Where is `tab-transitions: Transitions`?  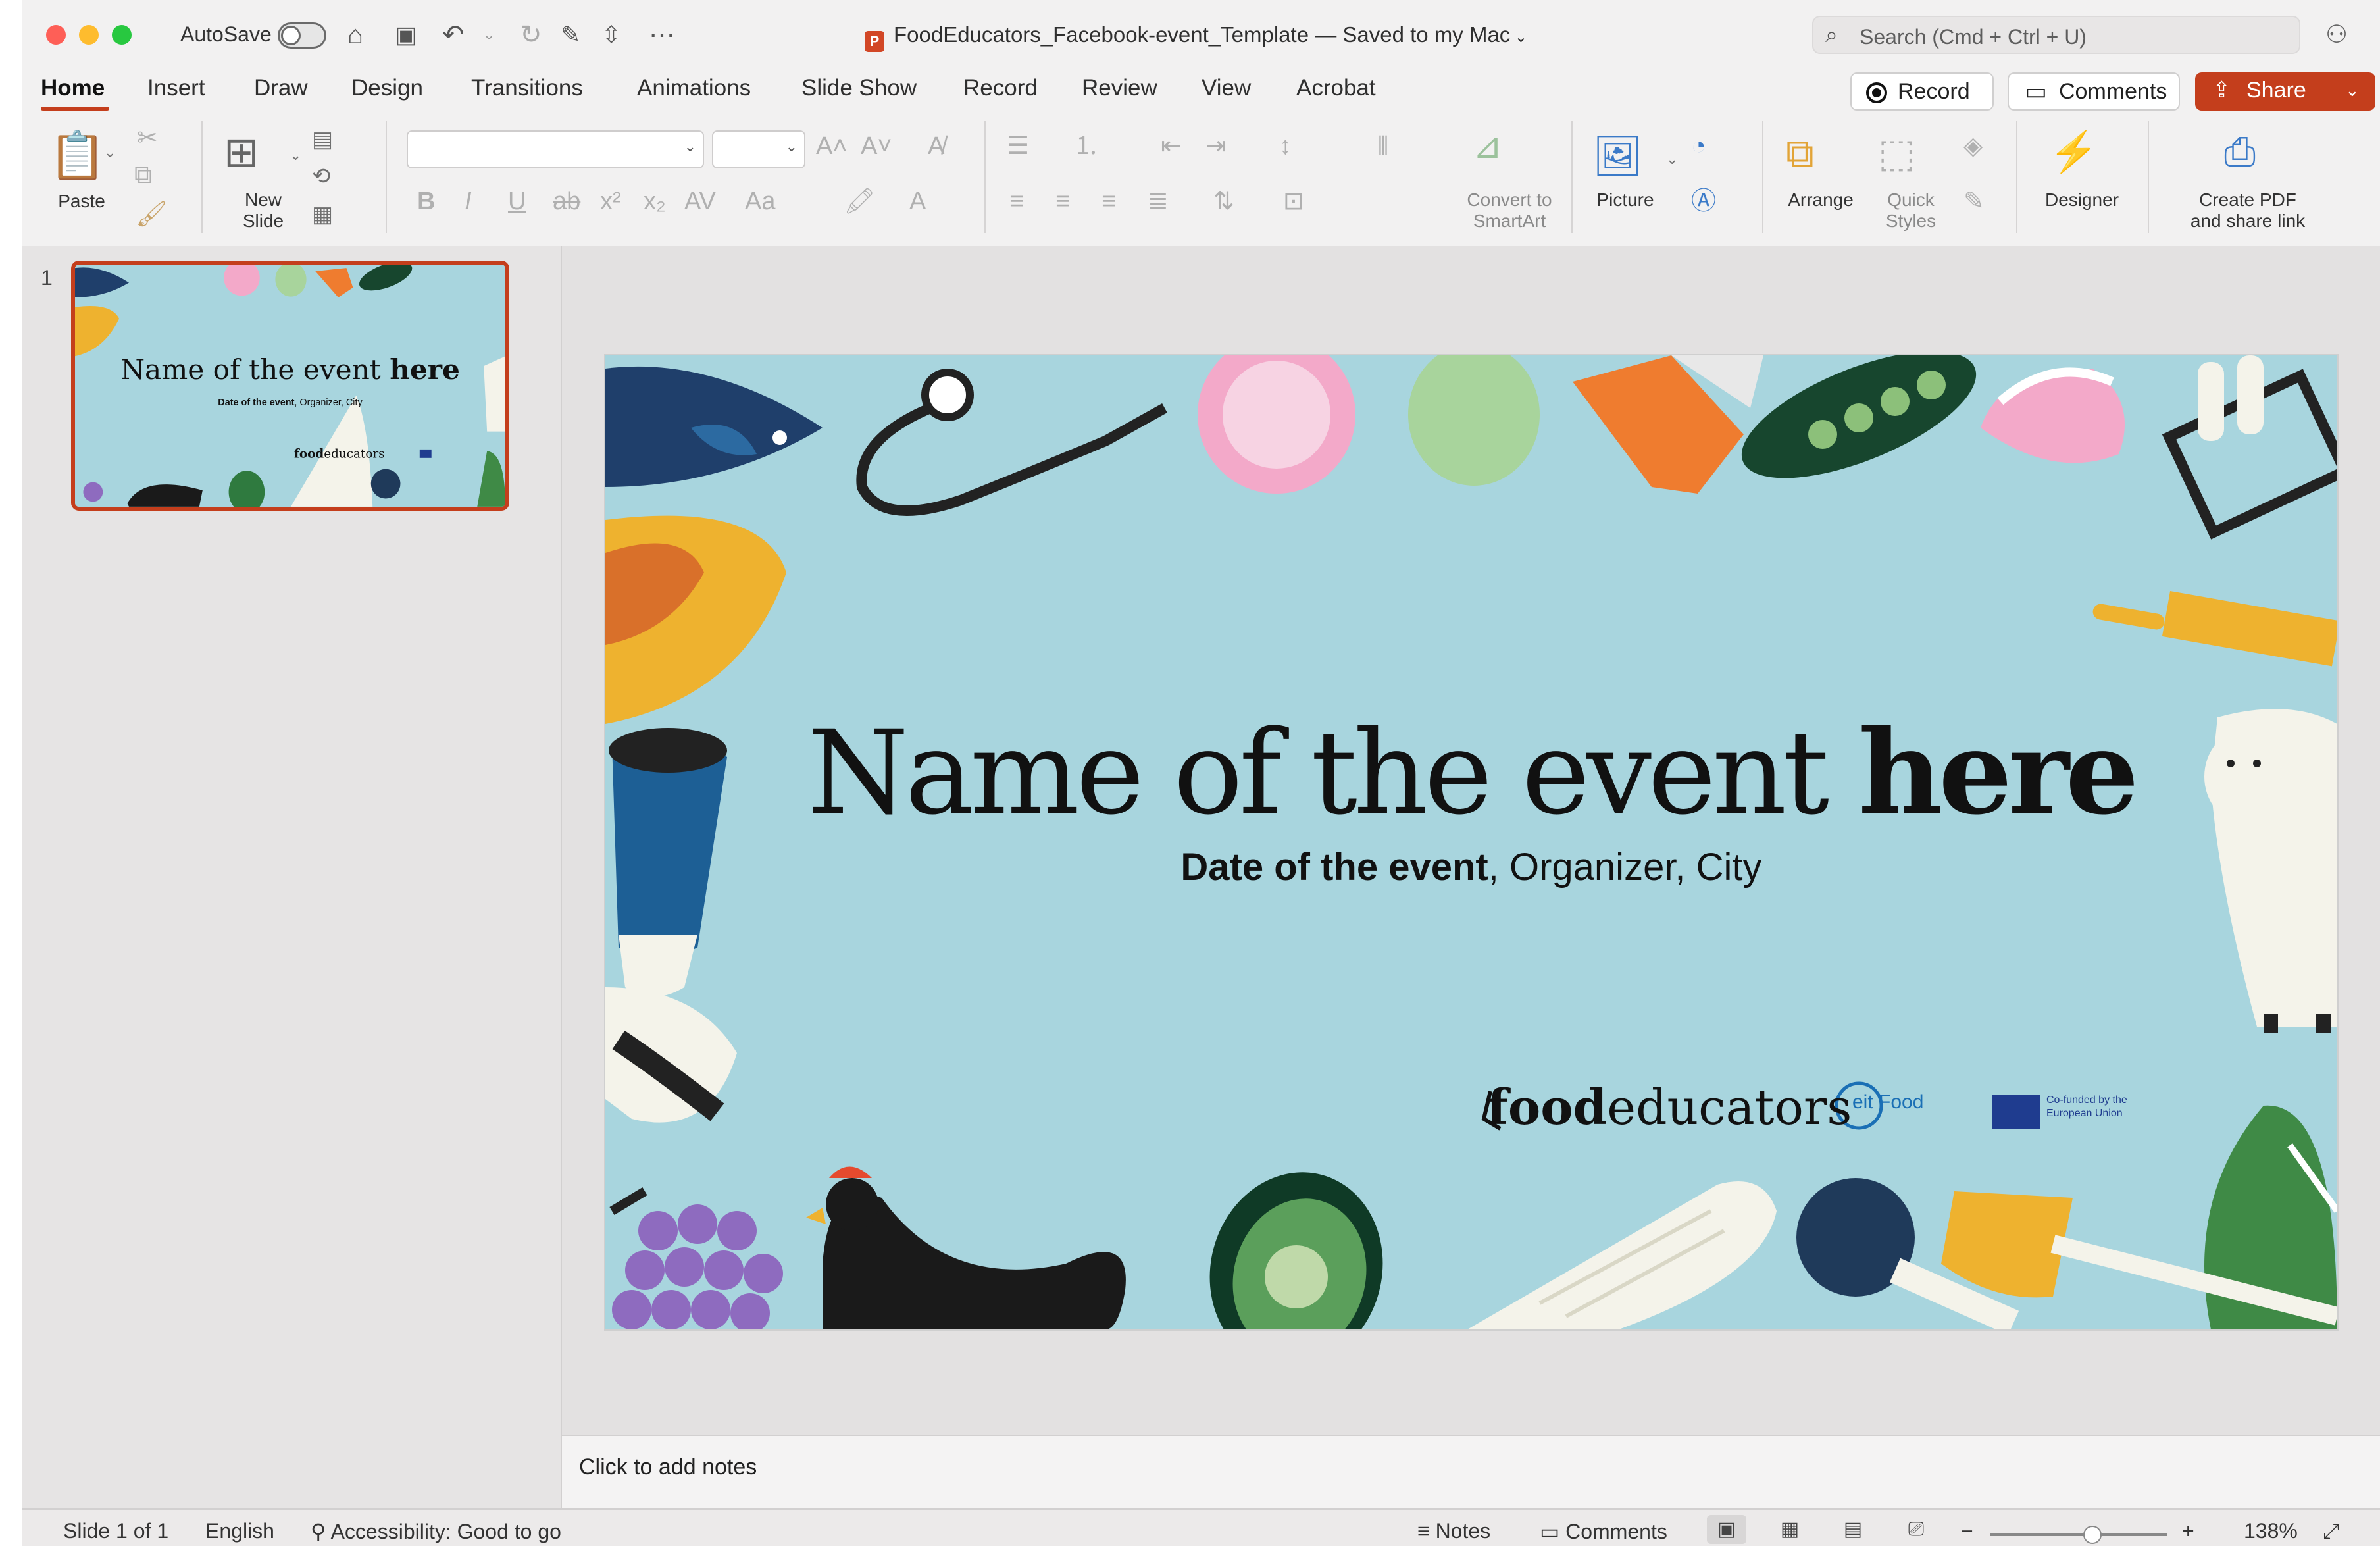
tab-transitions: Transitions is located at coordinates (527, 88).